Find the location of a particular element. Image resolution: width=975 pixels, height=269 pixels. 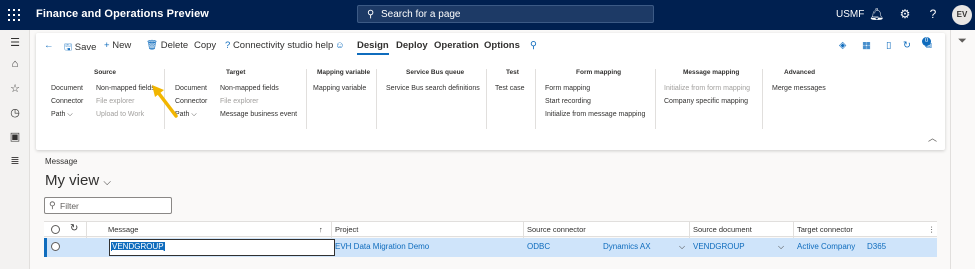

back-arrow-icon: ← is located at coordinates (49, 45).